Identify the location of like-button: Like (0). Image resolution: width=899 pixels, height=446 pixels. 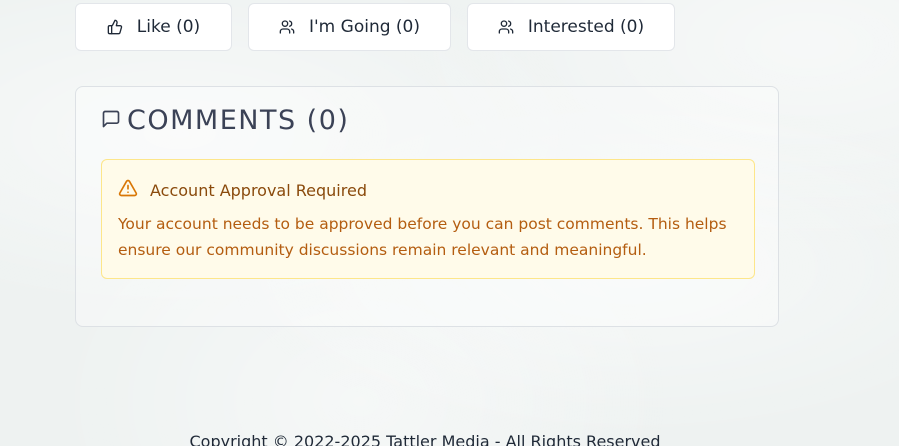
(153, 27).